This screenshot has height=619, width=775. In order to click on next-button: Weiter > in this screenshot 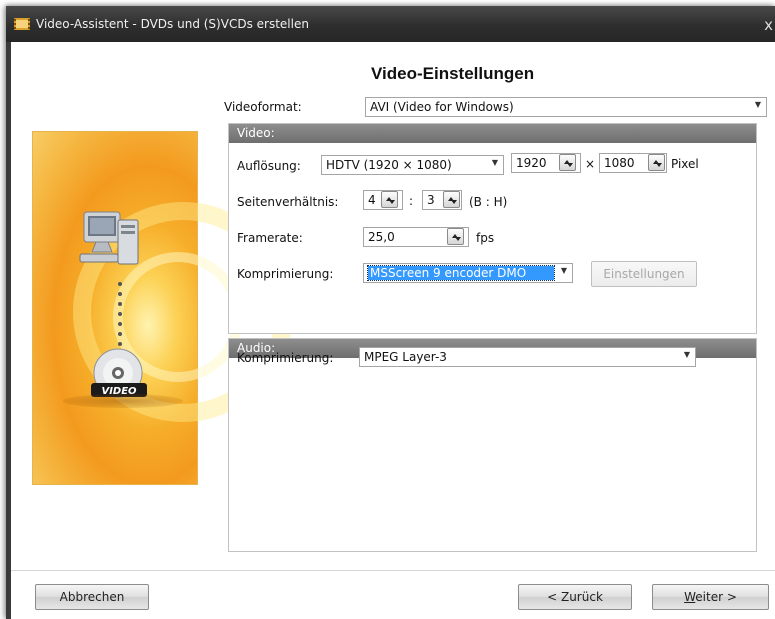, I will do `click(710, 597)`.